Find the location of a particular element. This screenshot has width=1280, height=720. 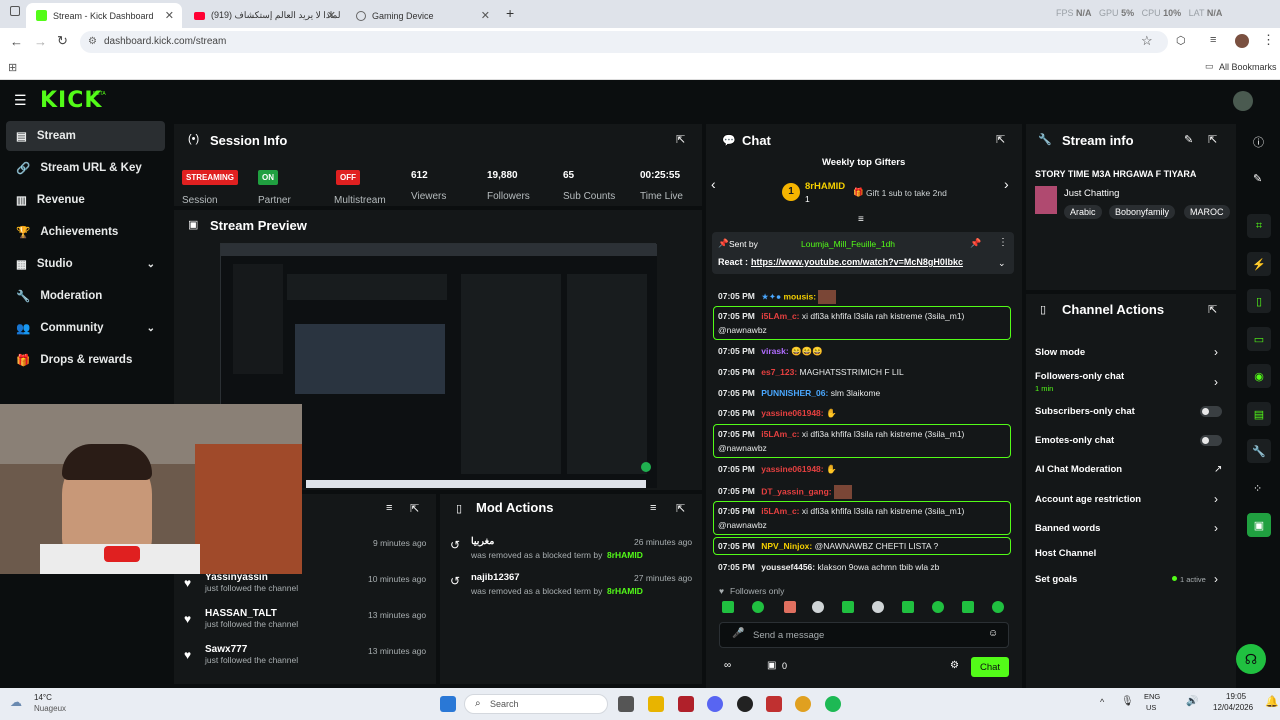

rail-wrench-icon: 🔧 is located at coordinates (1259, 451).